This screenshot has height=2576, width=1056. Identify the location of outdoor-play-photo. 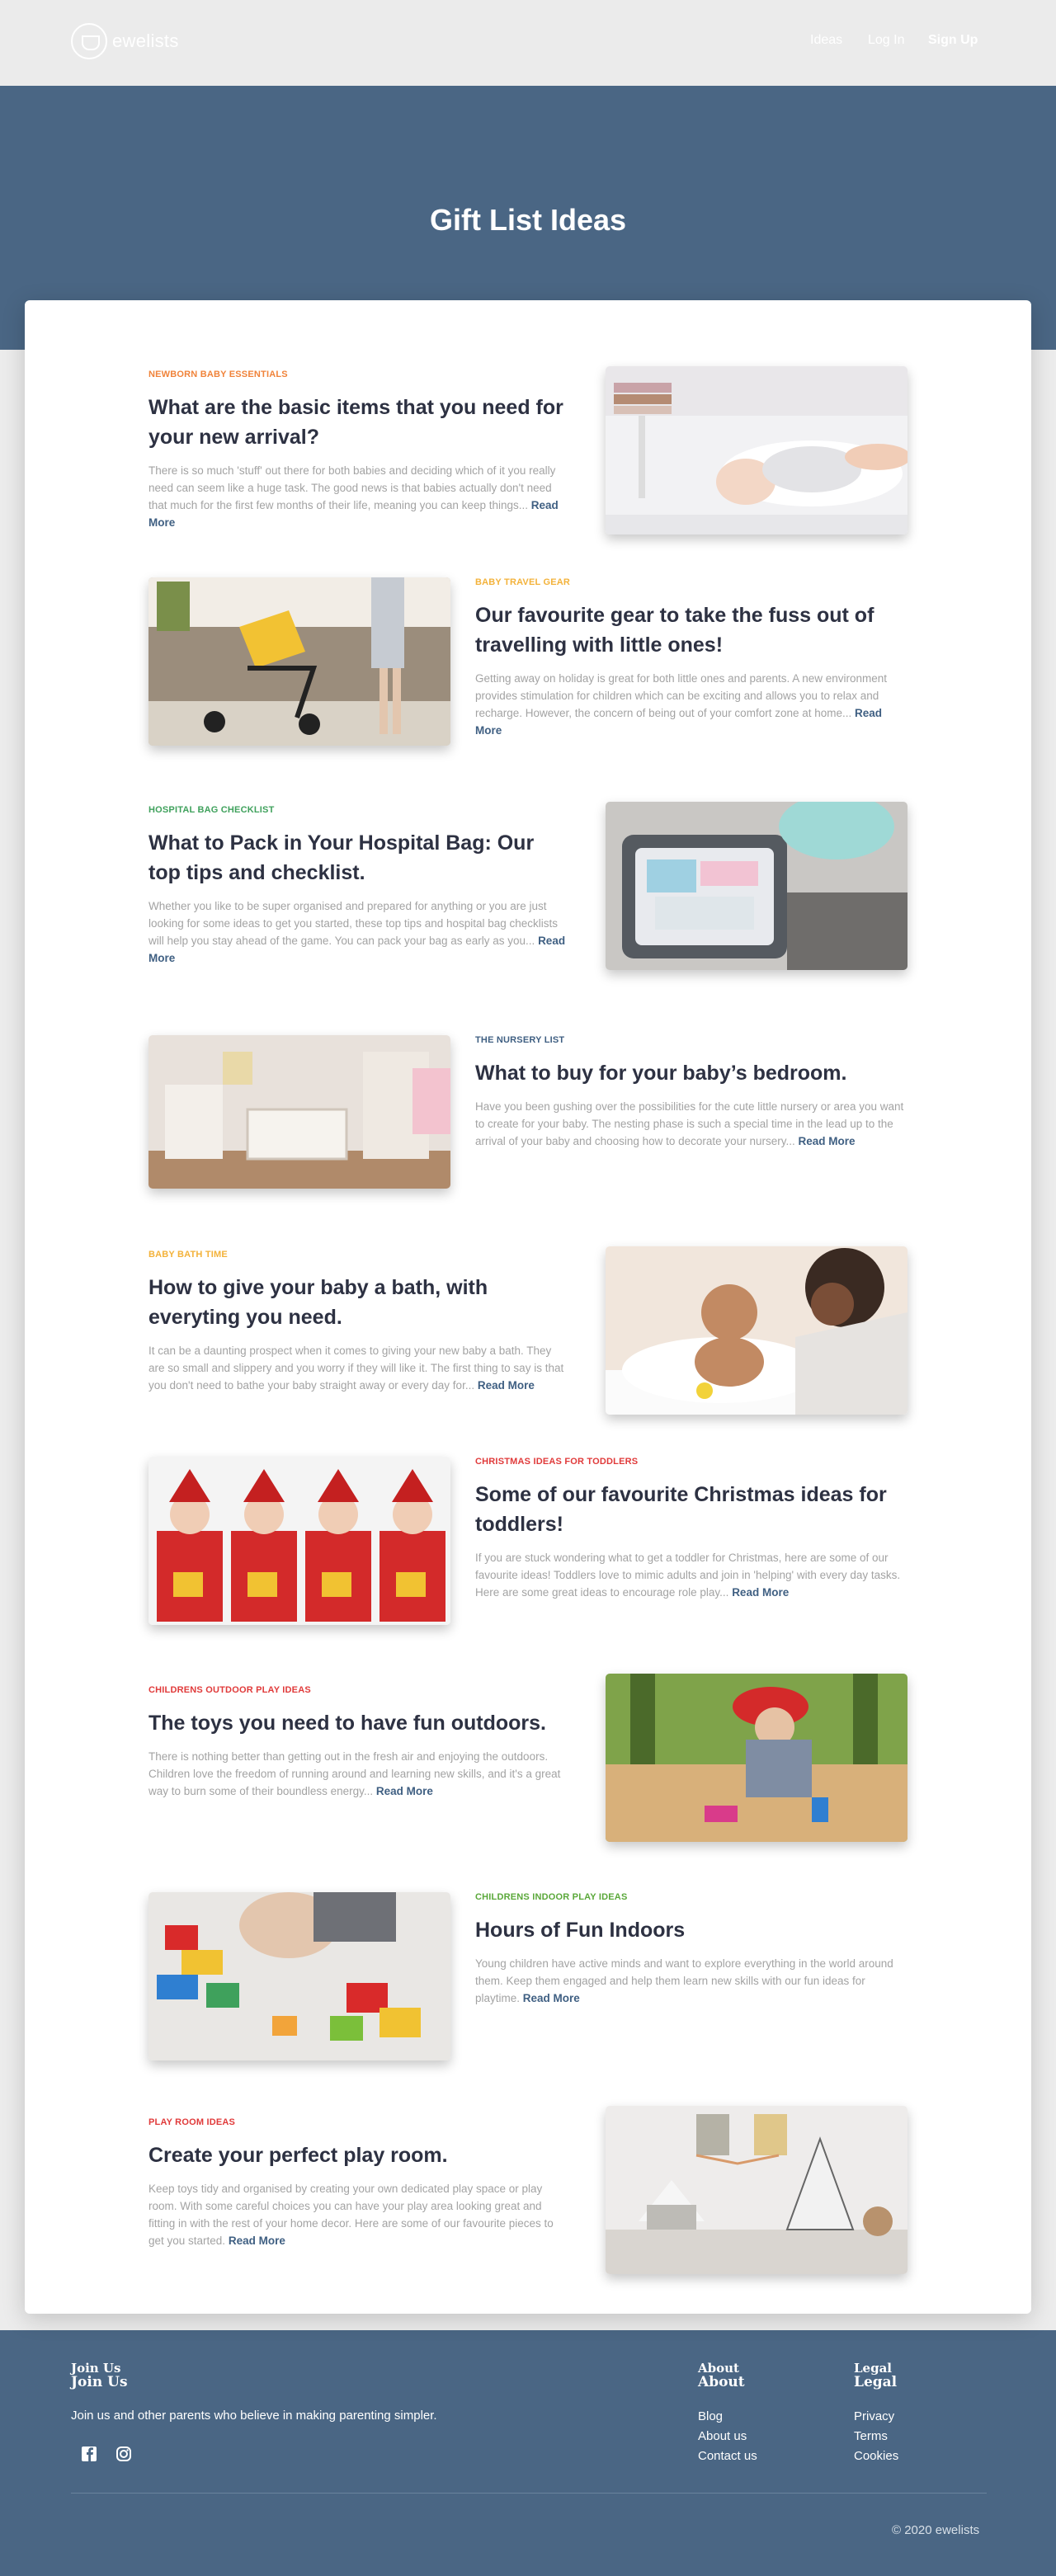
(757, 1758).